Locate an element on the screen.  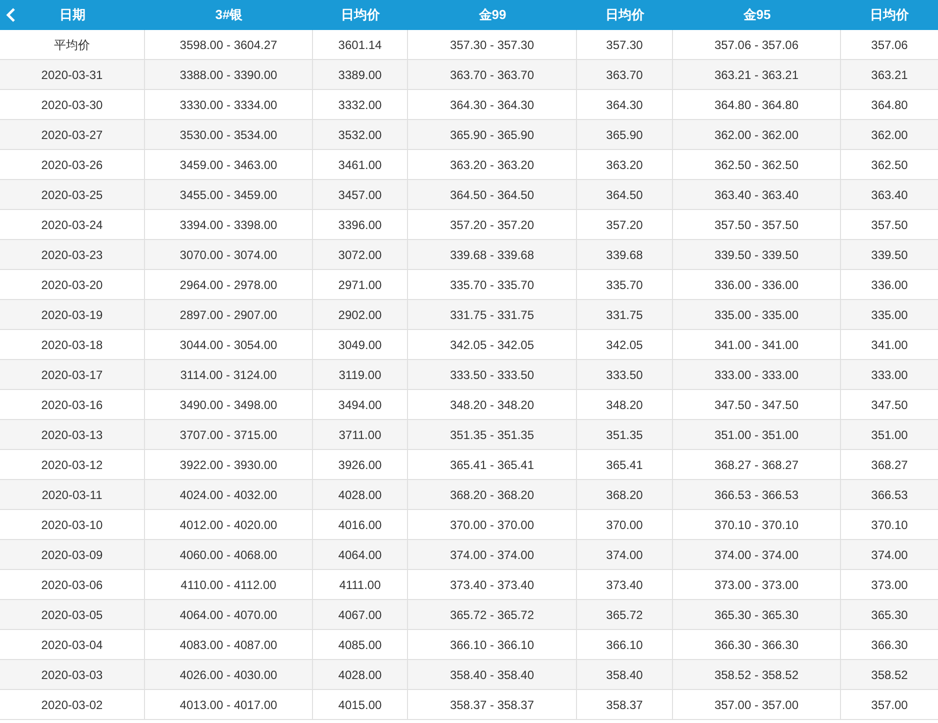
table-cell-text: 339.68 is located at coordinates (624, 255).